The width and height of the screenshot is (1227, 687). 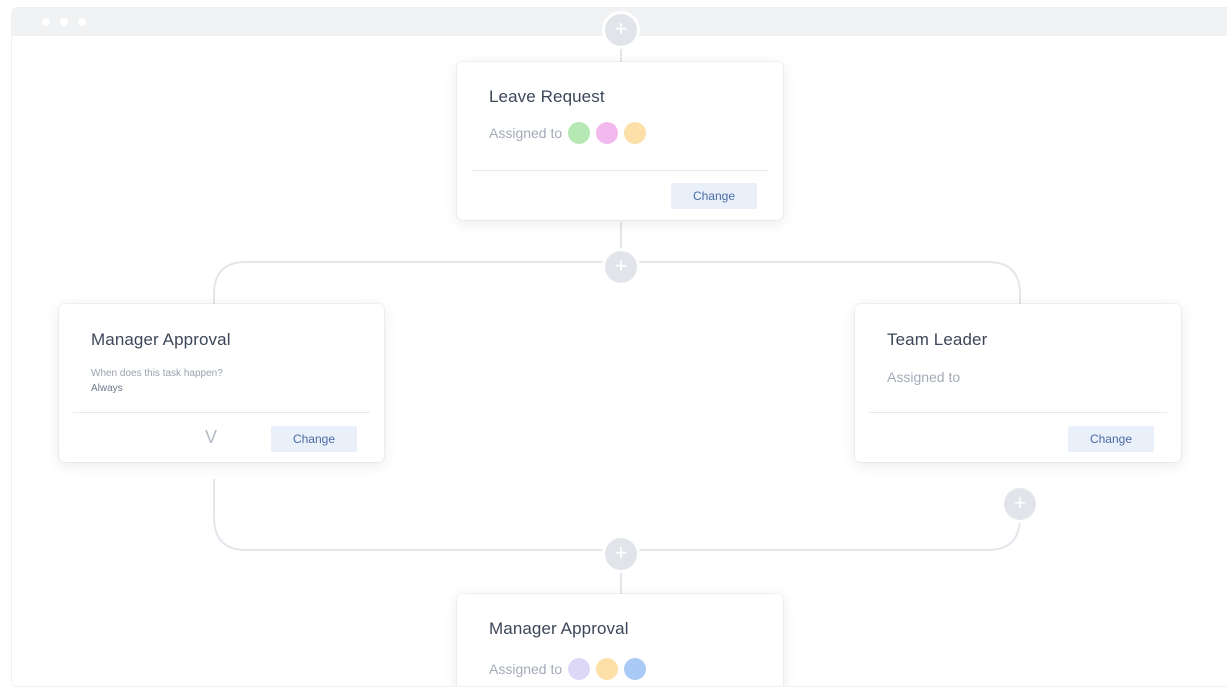 I want to click on card-title: Team Leader, so click(x=937, y=339).